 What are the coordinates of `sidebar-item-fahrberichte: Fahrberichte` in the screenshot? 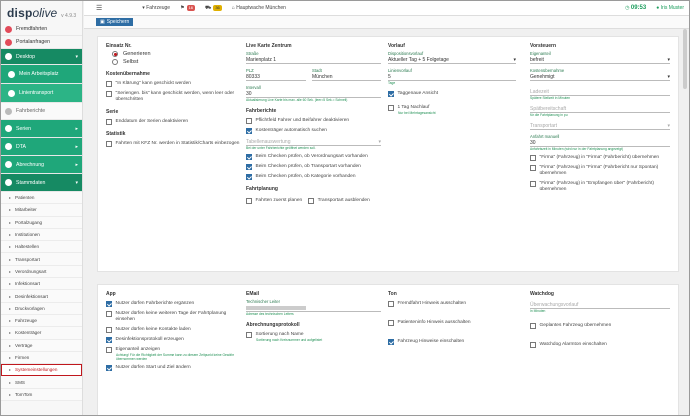 It's located at (41, 111).